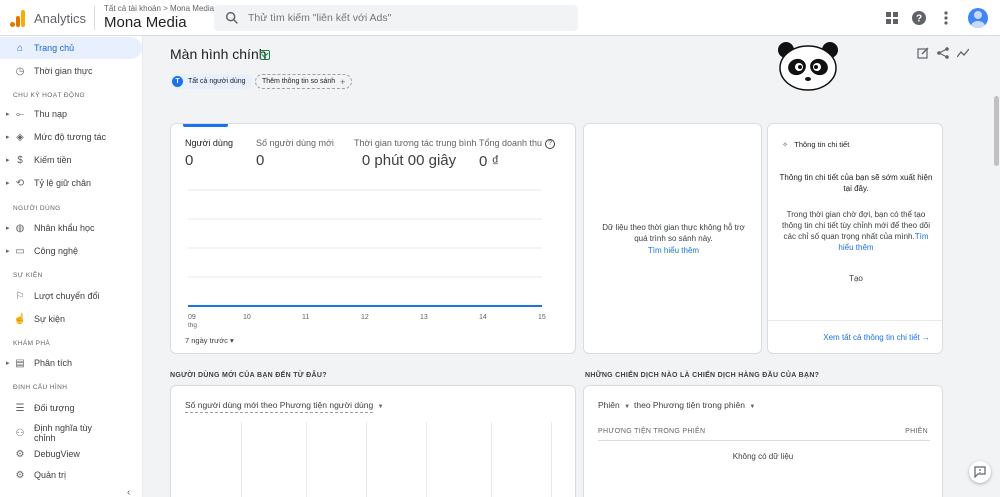  Describe the element at coordinates (295, 143) in the screenshot. I see `metric-label: Số người dùng mới` at that location.